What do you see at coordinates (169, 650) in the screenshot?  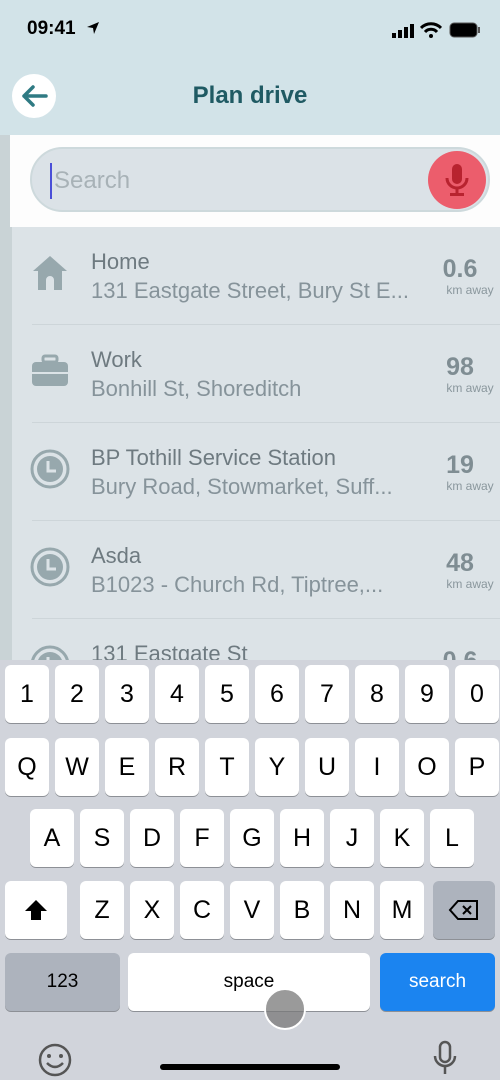 I see `place-name: 131 Eastgate St` at bounding box center [169, 650].